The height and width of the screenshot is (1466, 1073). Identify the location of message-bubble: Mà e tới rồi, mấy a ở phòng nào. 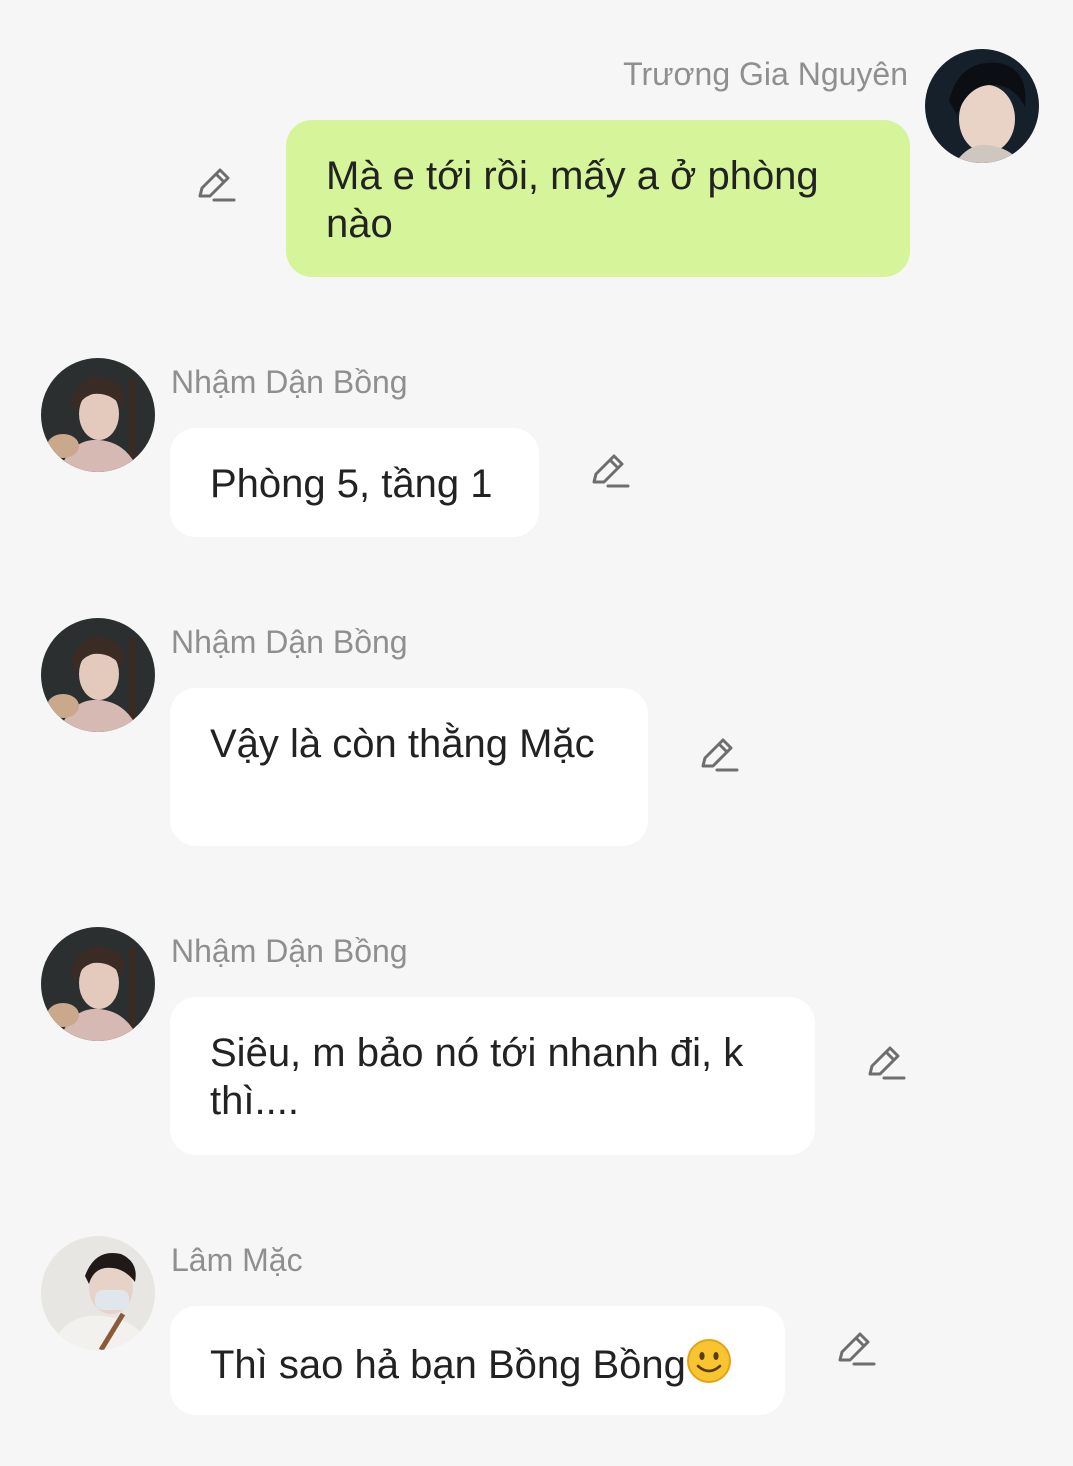
(598, 198).